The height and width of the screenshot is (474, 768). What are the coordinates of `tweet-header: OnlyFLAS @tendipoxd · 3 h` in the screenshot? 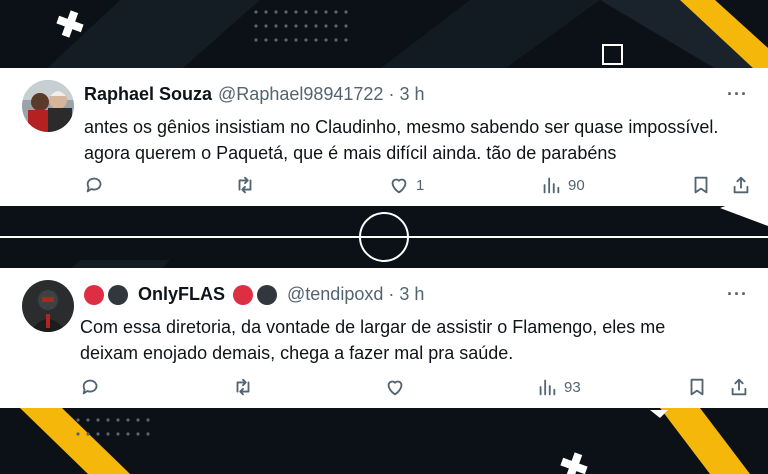 It's located at (254, 294).